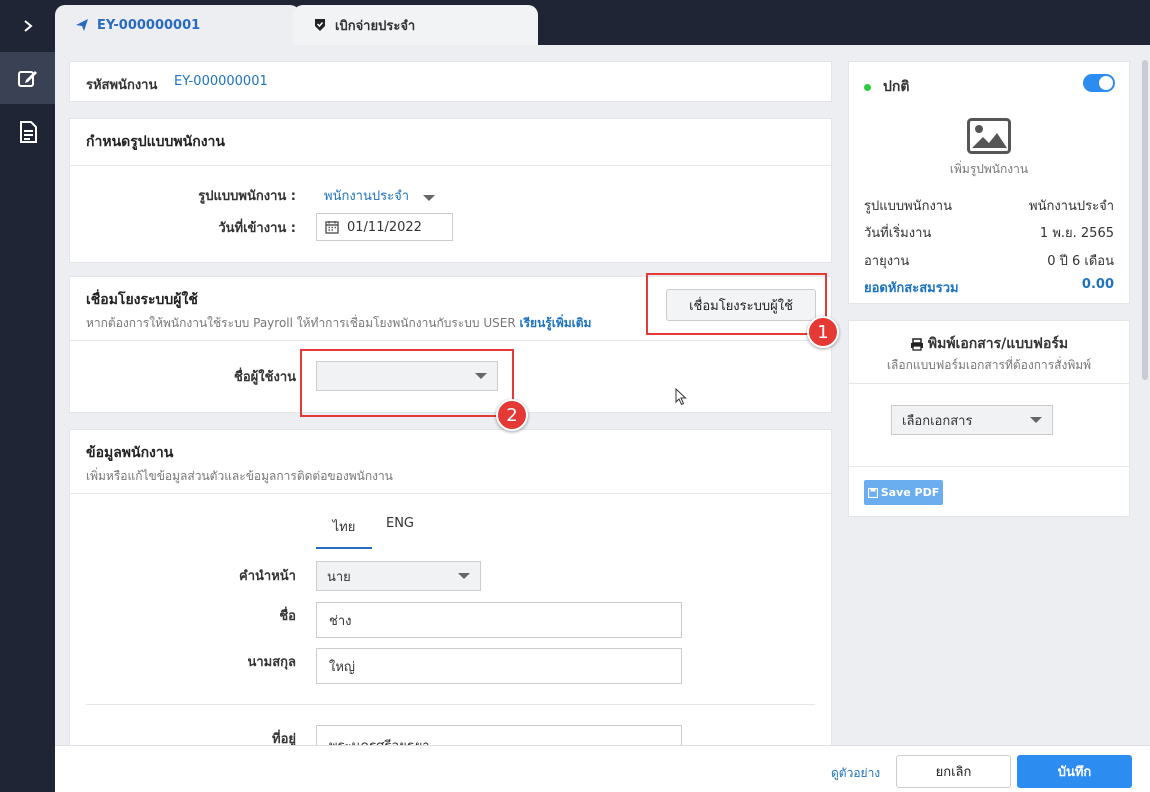  I want to click on footer-bar: ดูตัวอย่าง ยกเลิก บันทึก, so click(602, 768).